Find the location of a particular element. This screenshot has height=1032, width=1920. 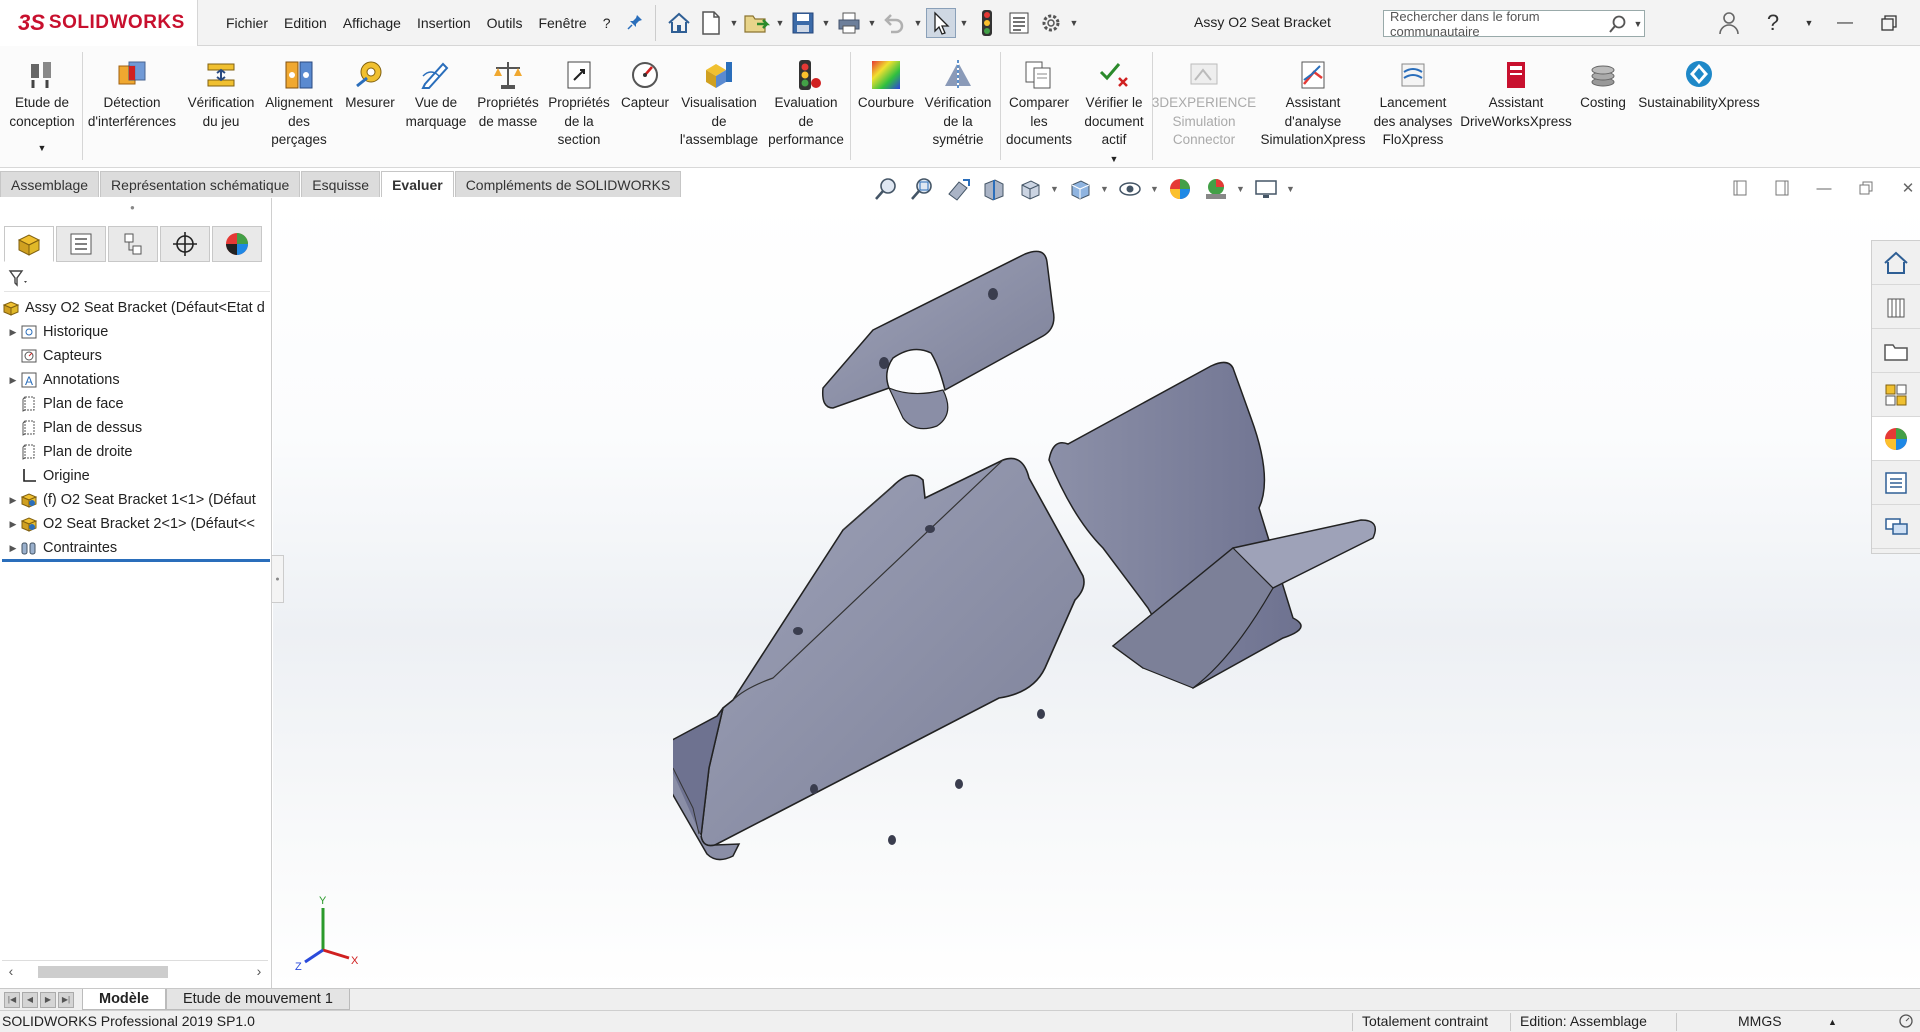

rollback-bar is located at coordinates (136, 560).